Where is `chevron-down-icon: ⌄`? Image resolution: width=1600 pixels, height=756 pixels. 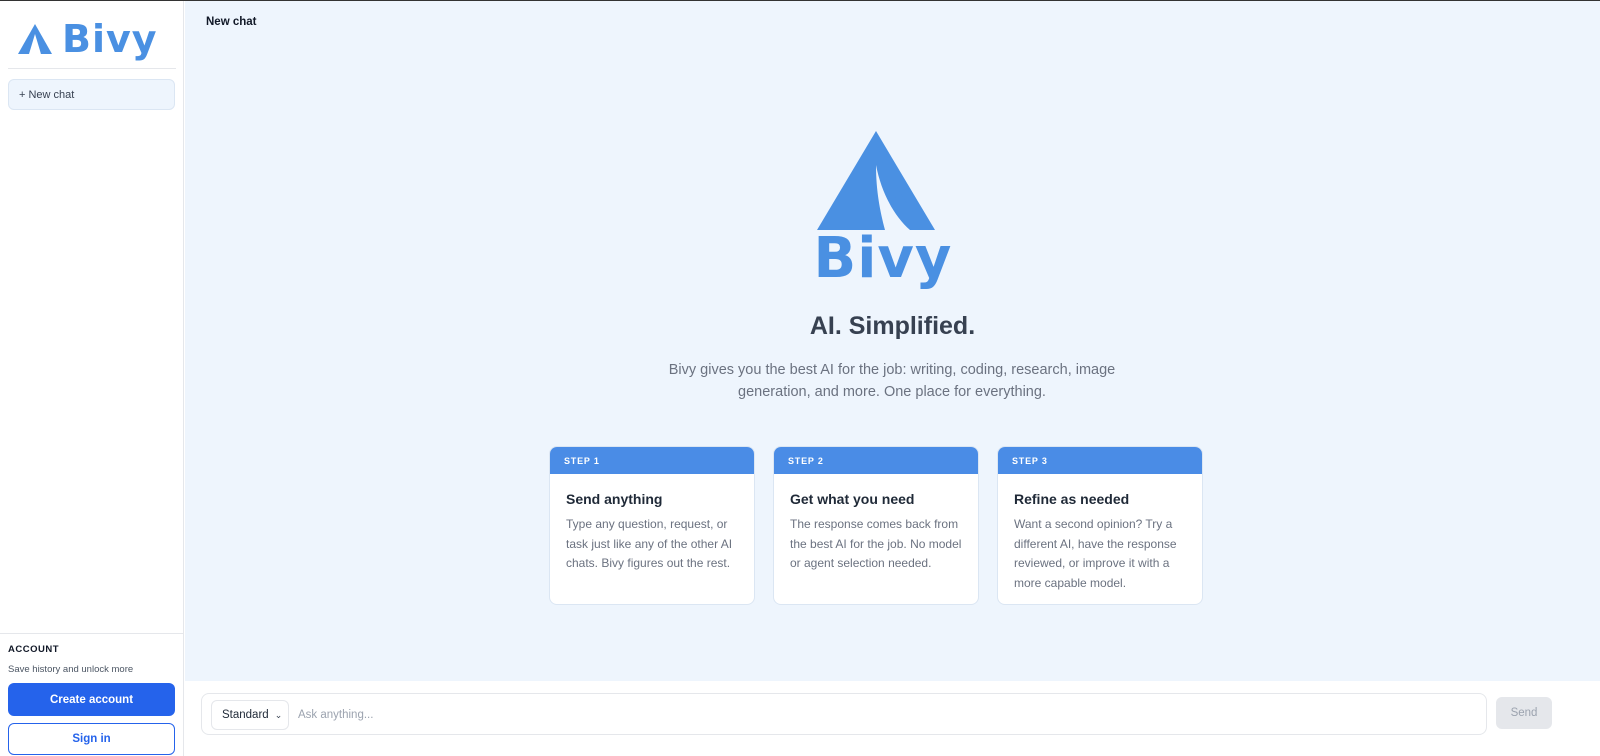 chevron-down-icon: ⌄ is located at coordinates (278, 714).